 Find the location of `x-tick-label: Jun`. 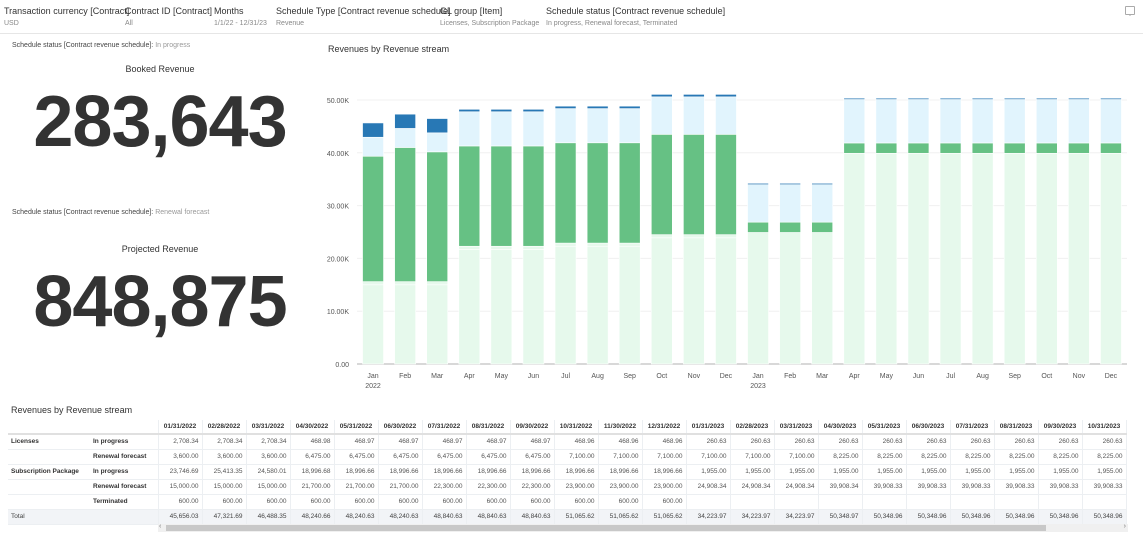

x-tick-label: Jun is located at coordinates (533, 376).